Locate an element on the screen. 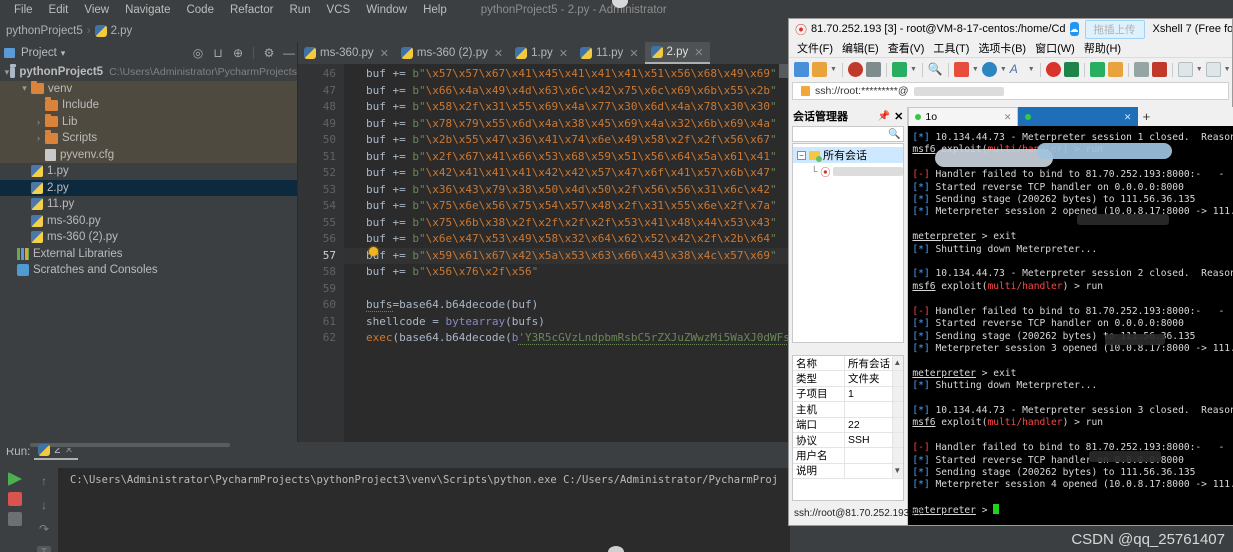  xs-menu-window: 窗口(W) is located at coordinates (1055, 48).